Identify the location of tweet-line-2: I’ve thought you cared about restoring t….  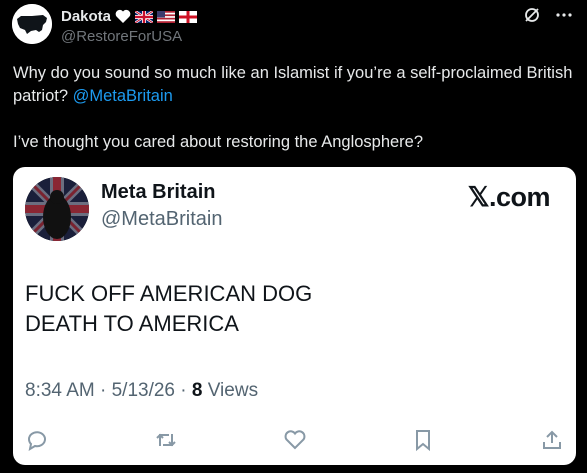
(218, 142).